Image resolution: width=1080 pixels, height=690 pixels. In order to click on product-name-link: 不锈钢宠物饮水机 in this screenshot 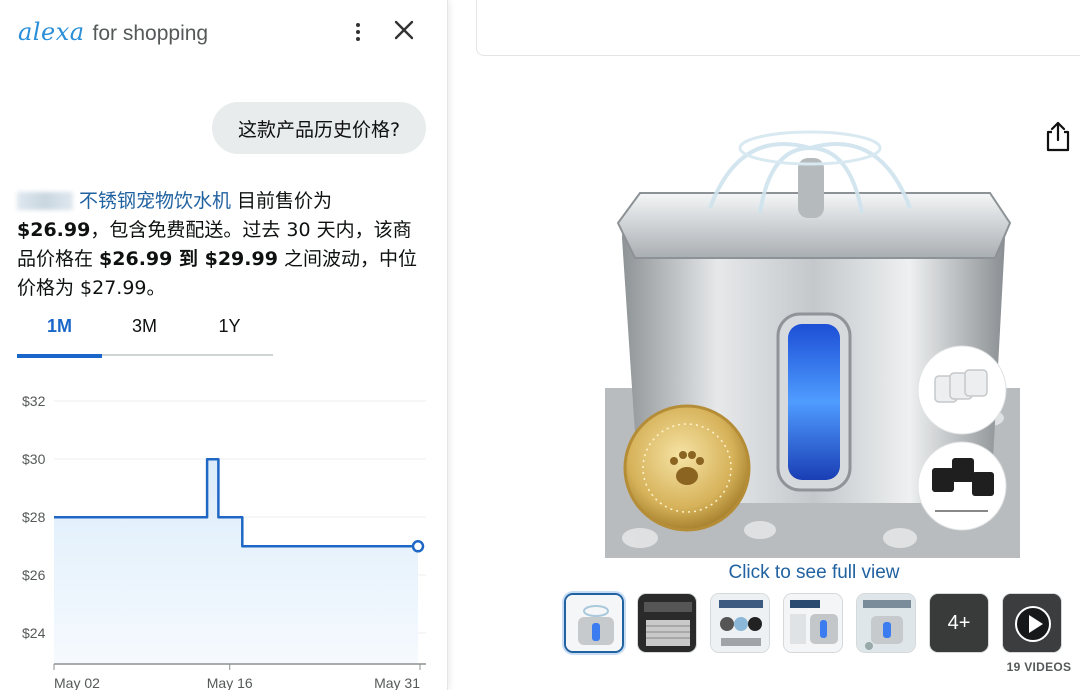, I will do `click(155, 201)`.